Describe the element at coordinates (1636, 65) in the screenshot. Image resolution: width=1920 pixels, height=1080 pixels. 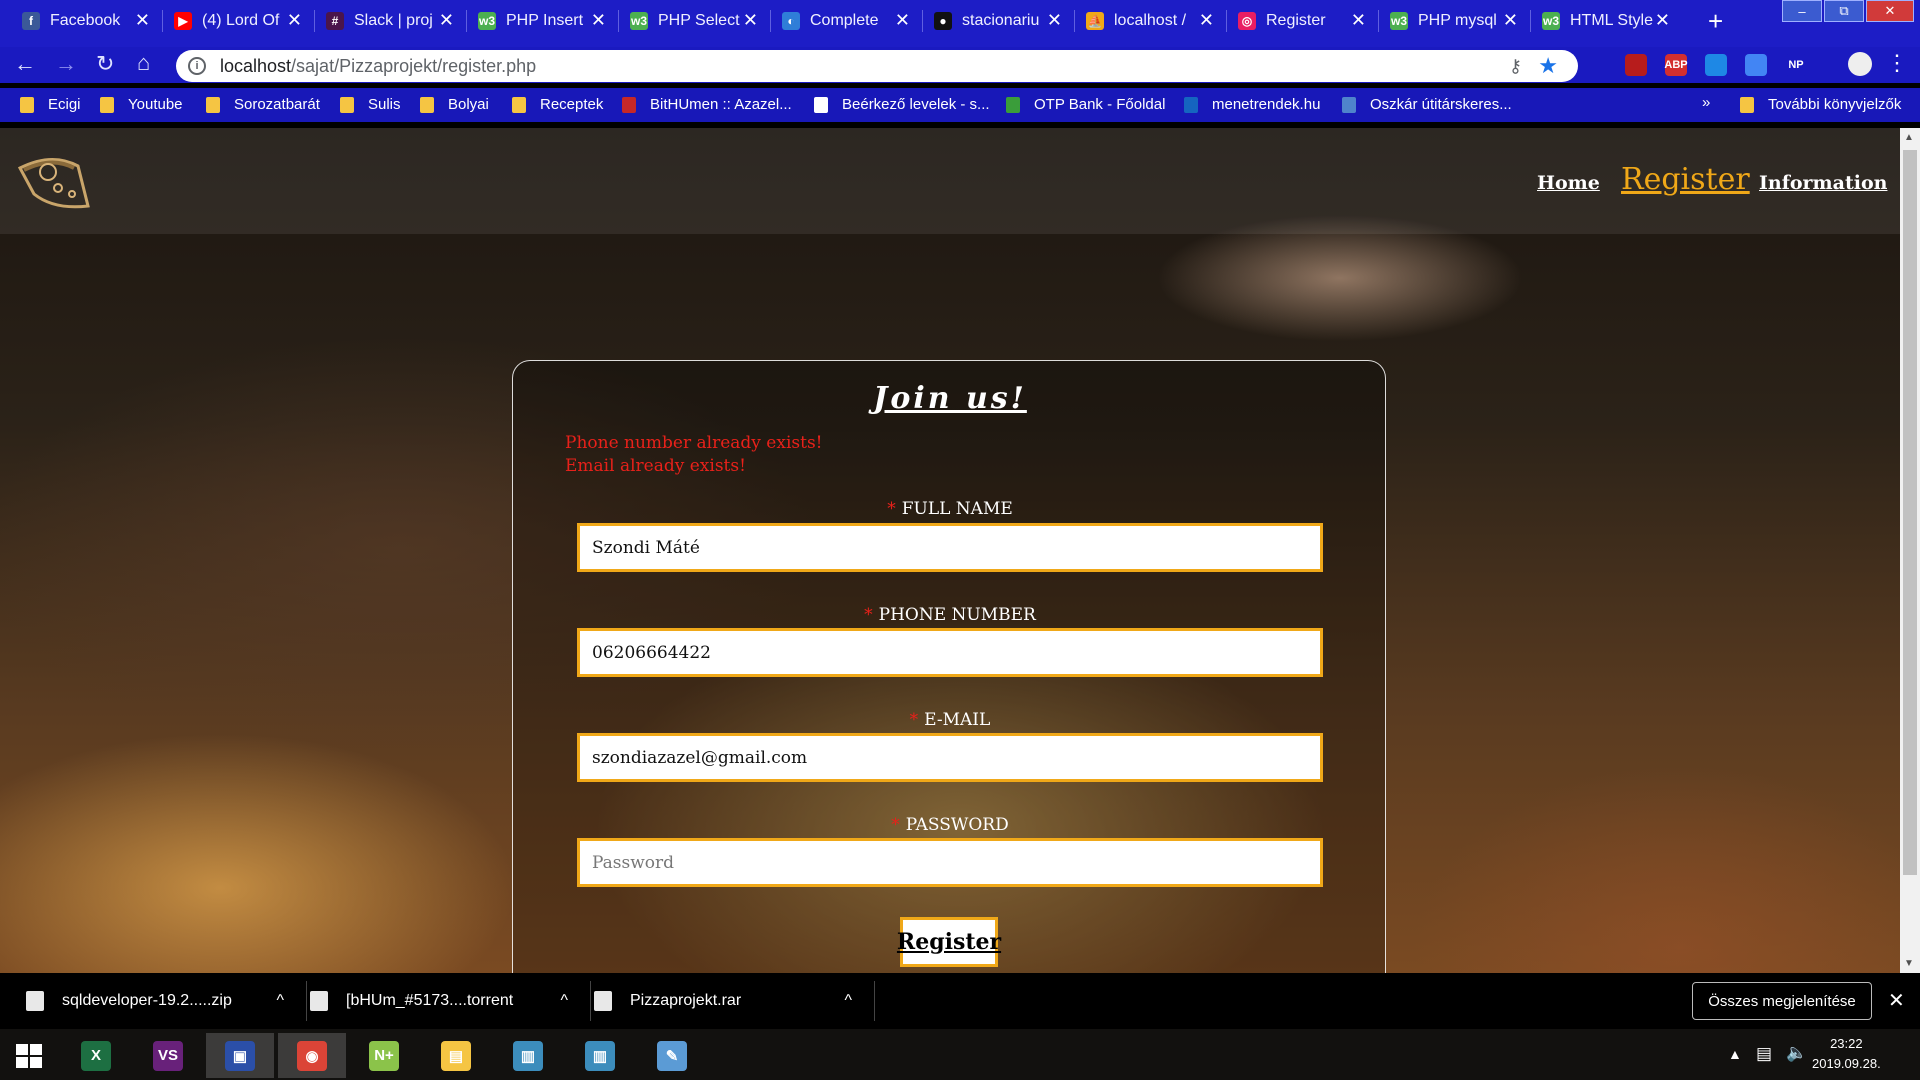
I see `pdf-icon` at that location.